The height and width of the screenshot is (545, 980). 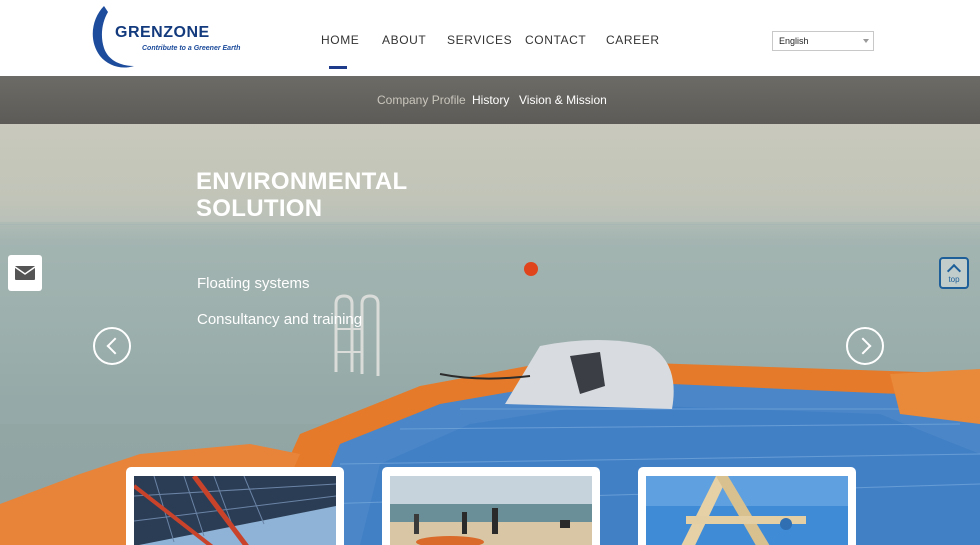 What do you see at coordinates (794, 41) in the screenshot?
I see `language-selected: English` at bounding box center [794, 41].